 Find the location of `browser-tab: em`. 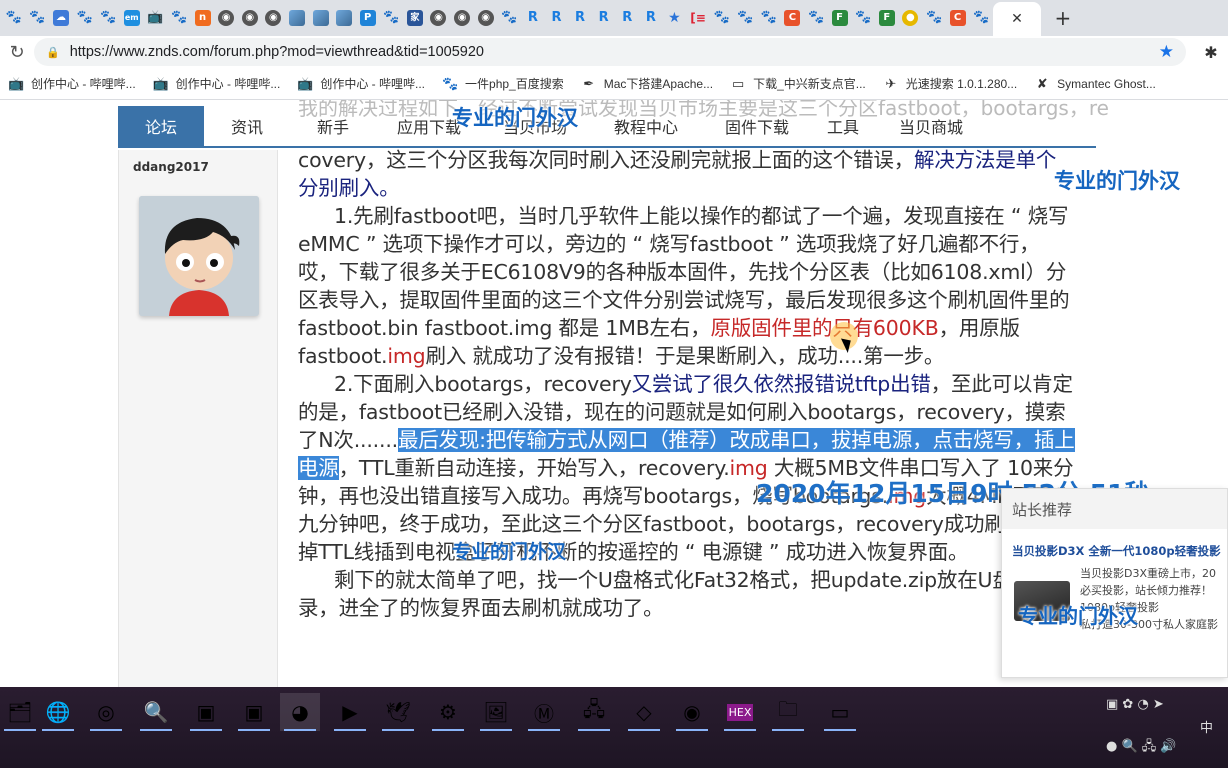

browser-tab: em is located at coordinates (132, 18).